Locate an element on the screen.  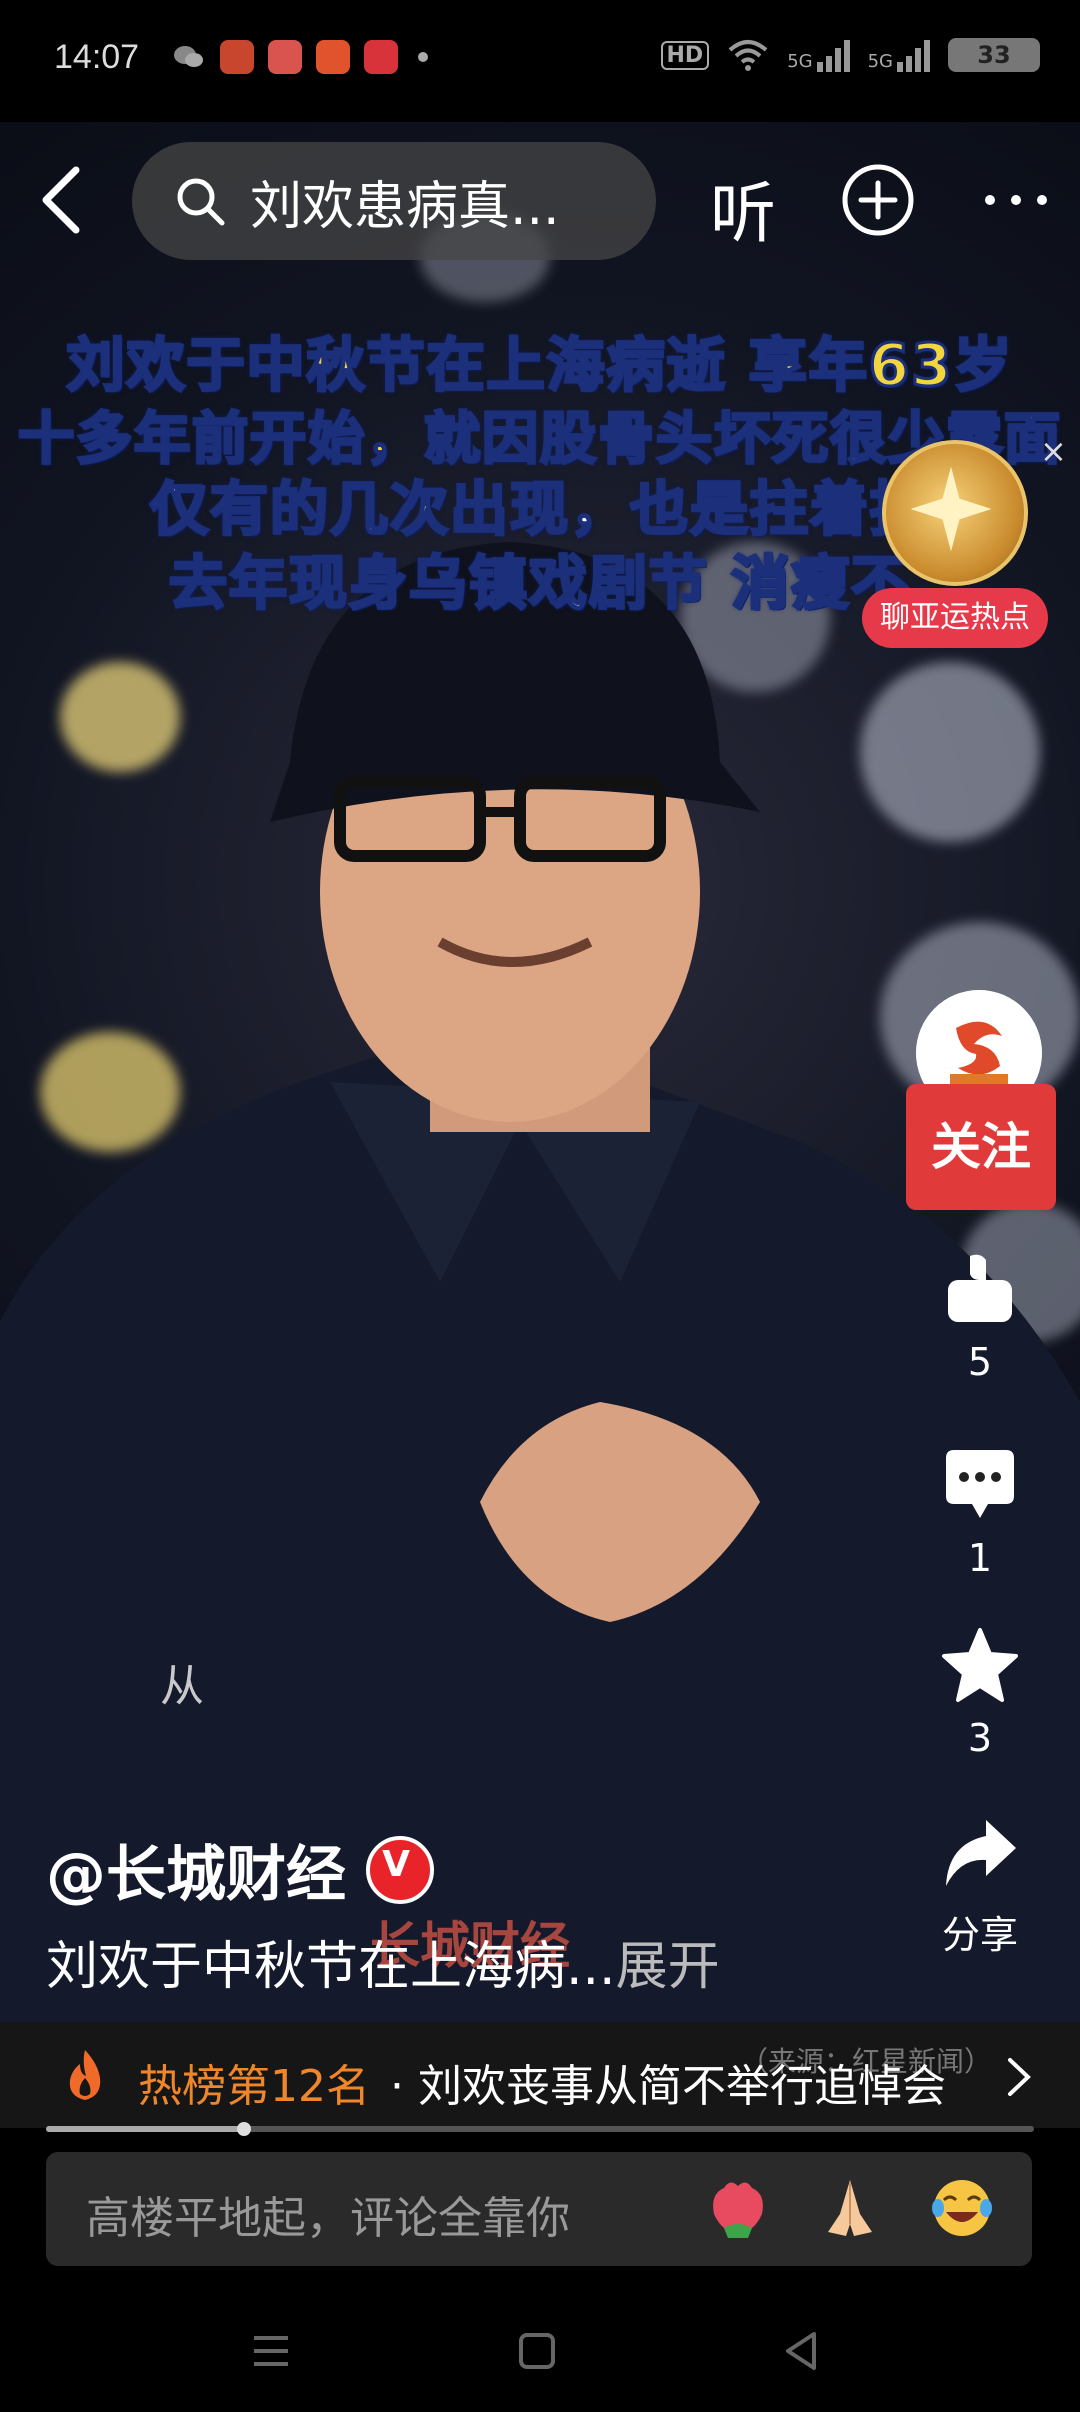
video-caption-line: 刘欢于中秋节在上海病逝 享年63岁 is located at coordinates (539, 365).